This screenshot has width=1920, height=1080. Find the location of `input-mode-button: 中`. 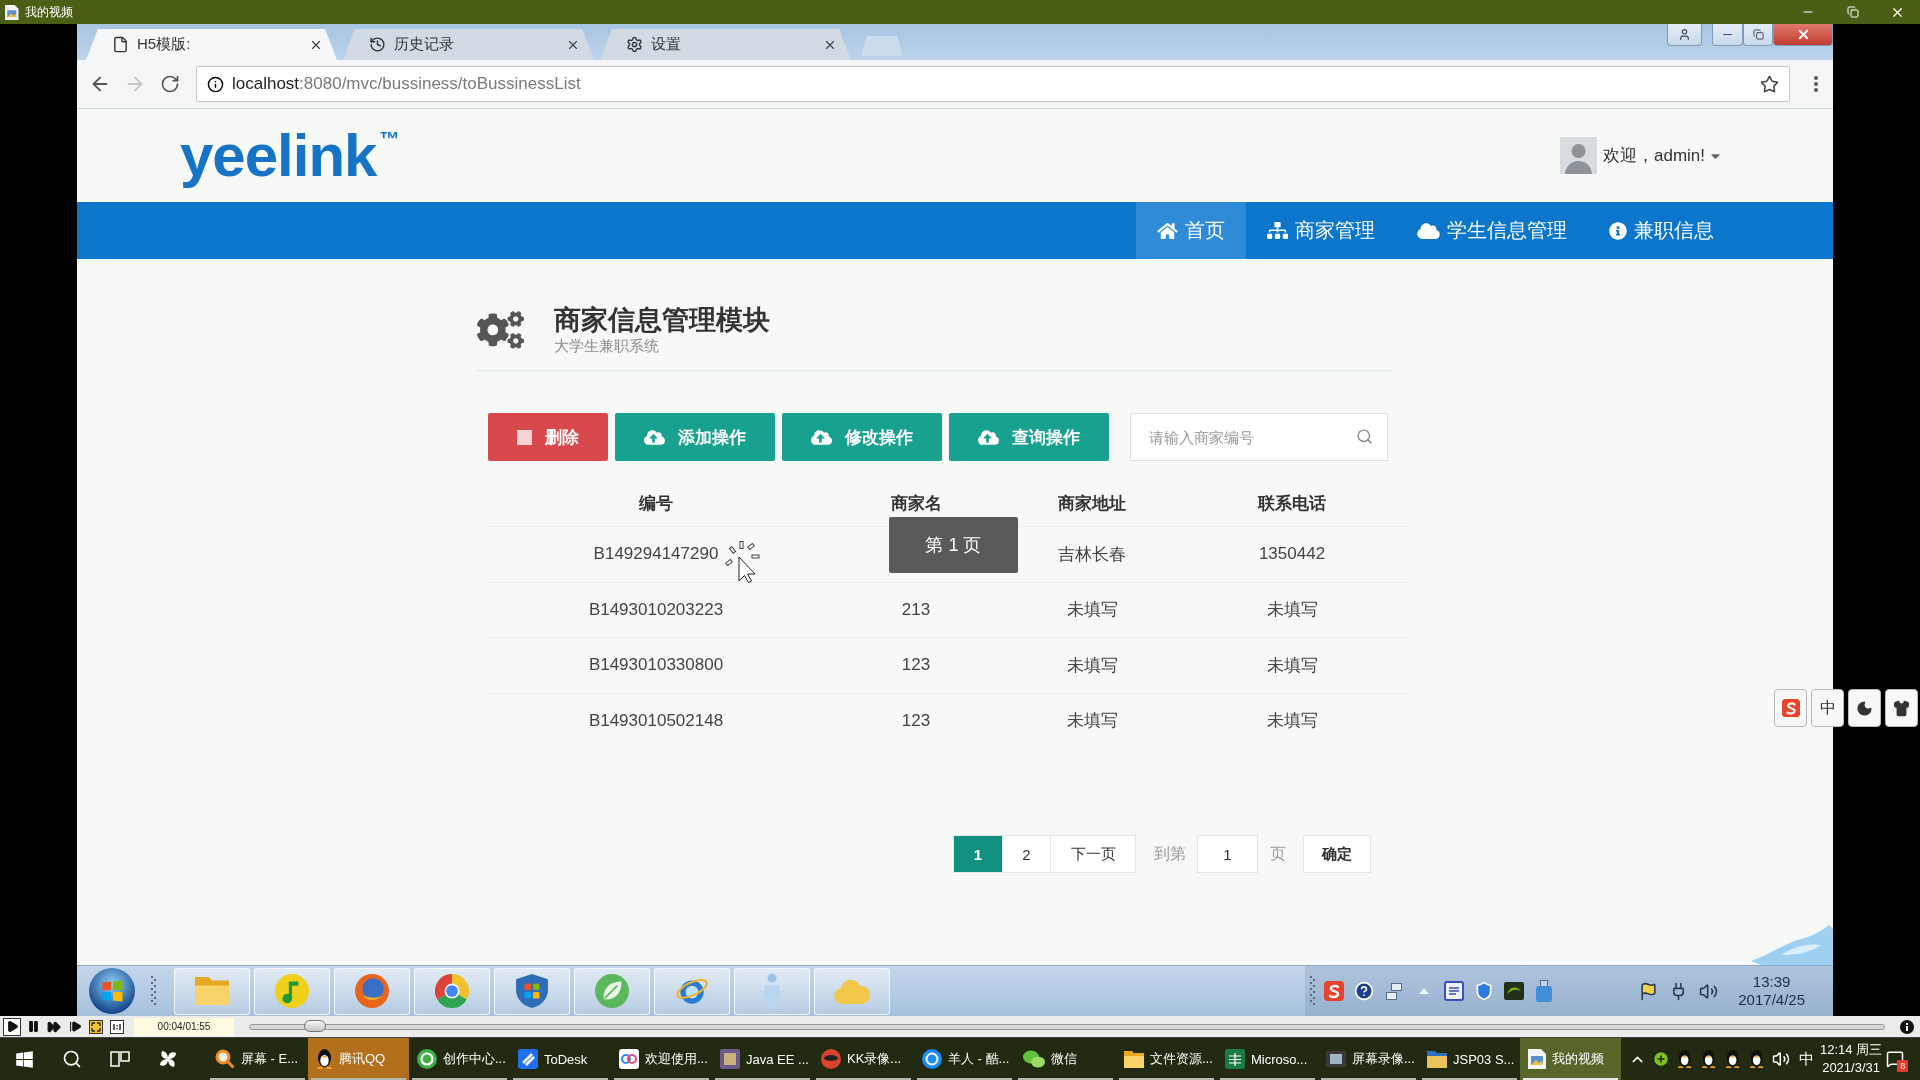

input-mode-button: 中 is located at coordinates (1806, 1059).